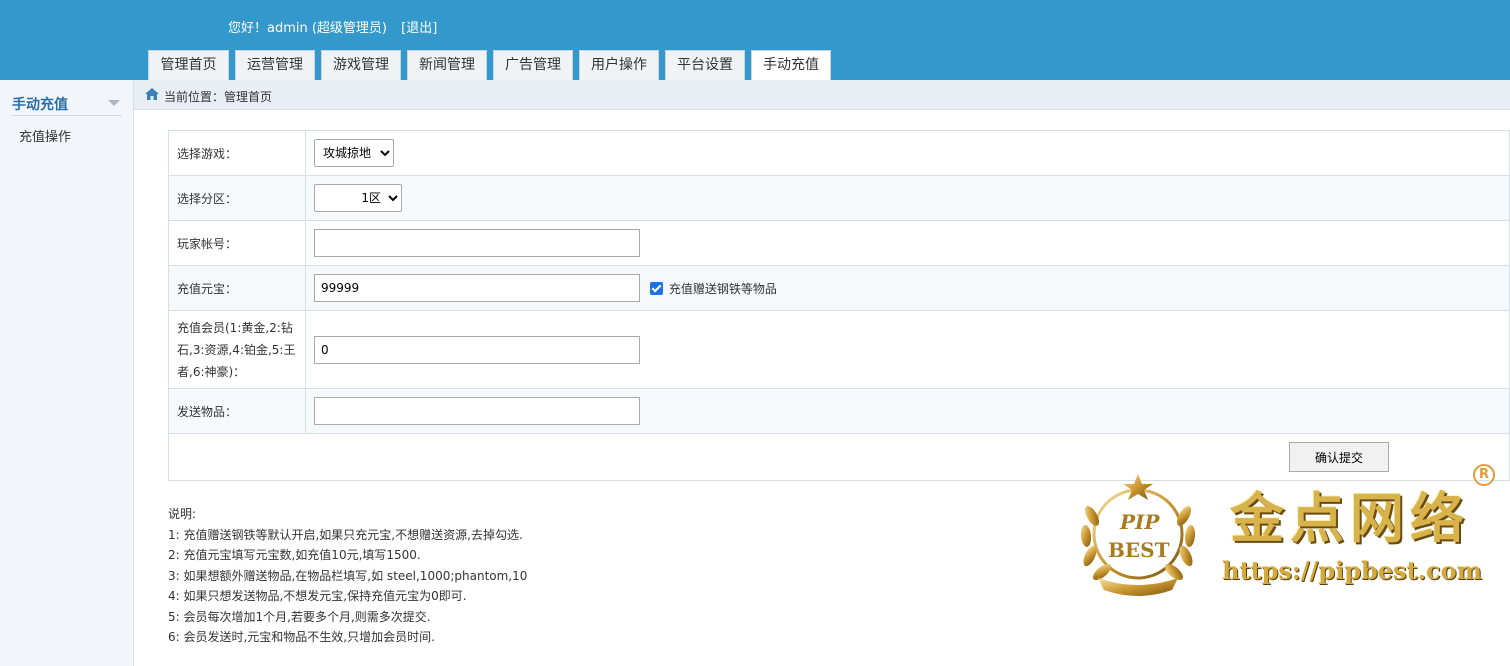  I want to click on zone-label: 选择分区：, so click(237, 198).